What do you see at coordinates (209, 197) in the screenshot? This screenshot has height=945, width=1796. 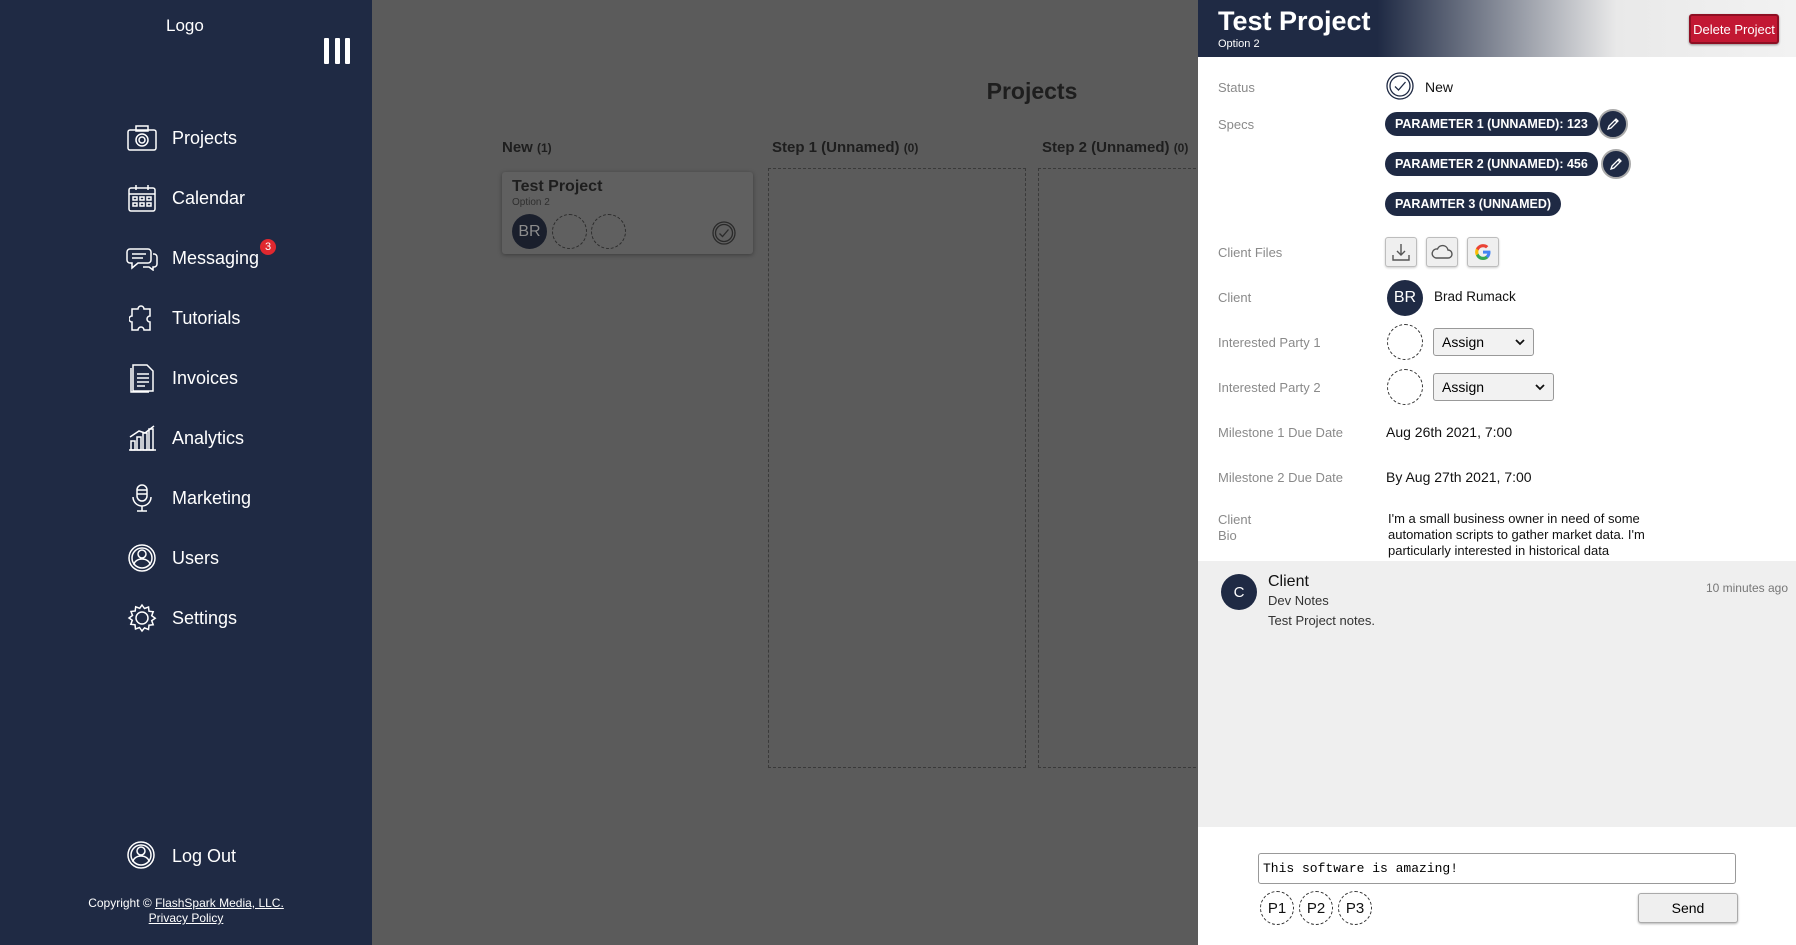 I see `sidebar-item-label: Calendar` at bounding box center [209, 197].